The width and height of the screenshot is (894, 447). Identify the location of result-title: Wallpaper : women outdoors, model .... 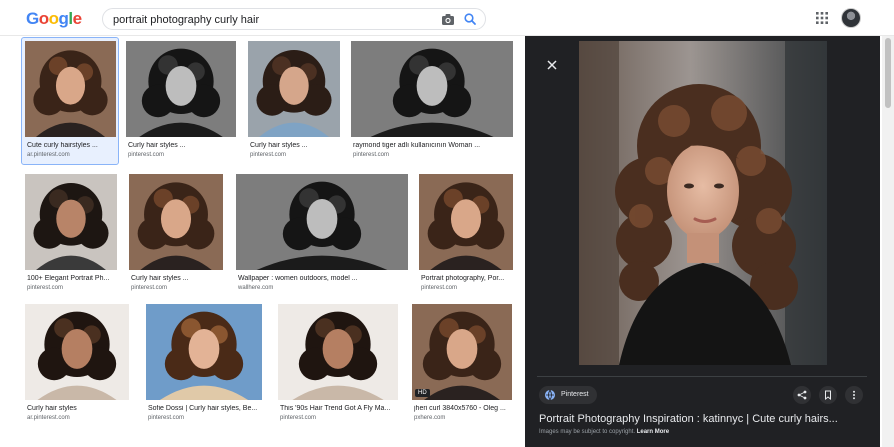
(324, 278).